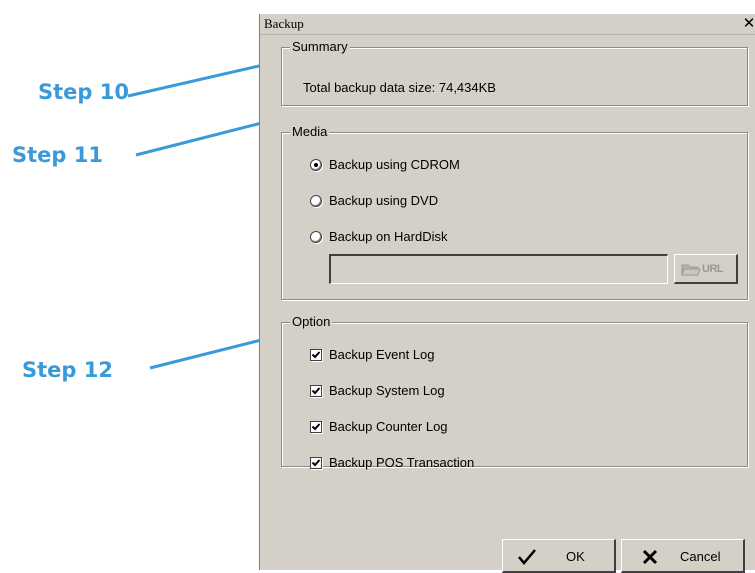  What do you see at coordinates (399, 87) in the screenshot?
I see `total-backup-size-text: Total backup data size: 74,434KB` at bounding box center [399, 87].